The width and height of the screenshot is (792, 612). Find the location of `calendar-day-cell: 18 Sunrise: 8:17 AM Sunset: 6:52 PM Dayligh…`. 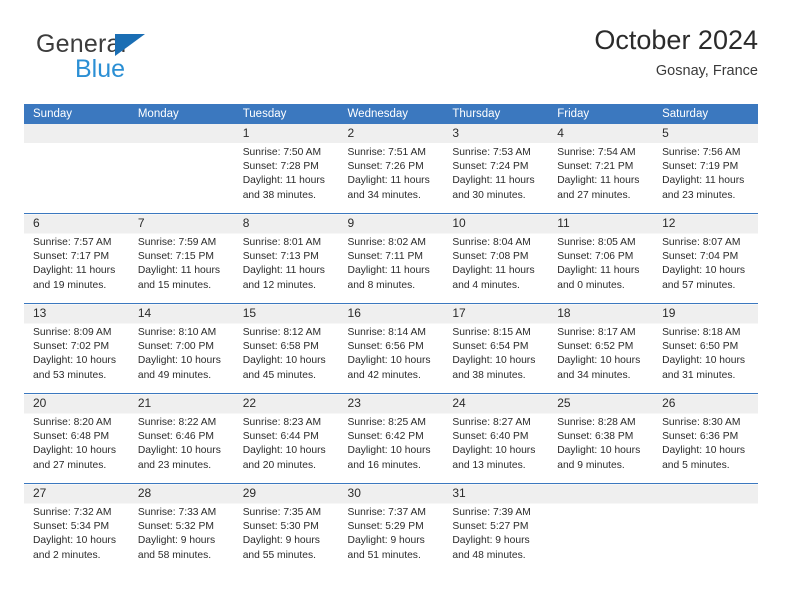

calendar-day-cell: 18 Sunrise: 8:17 AM Sunset: 6:52 PM Dayligh… is located at coordinates (601, 348).